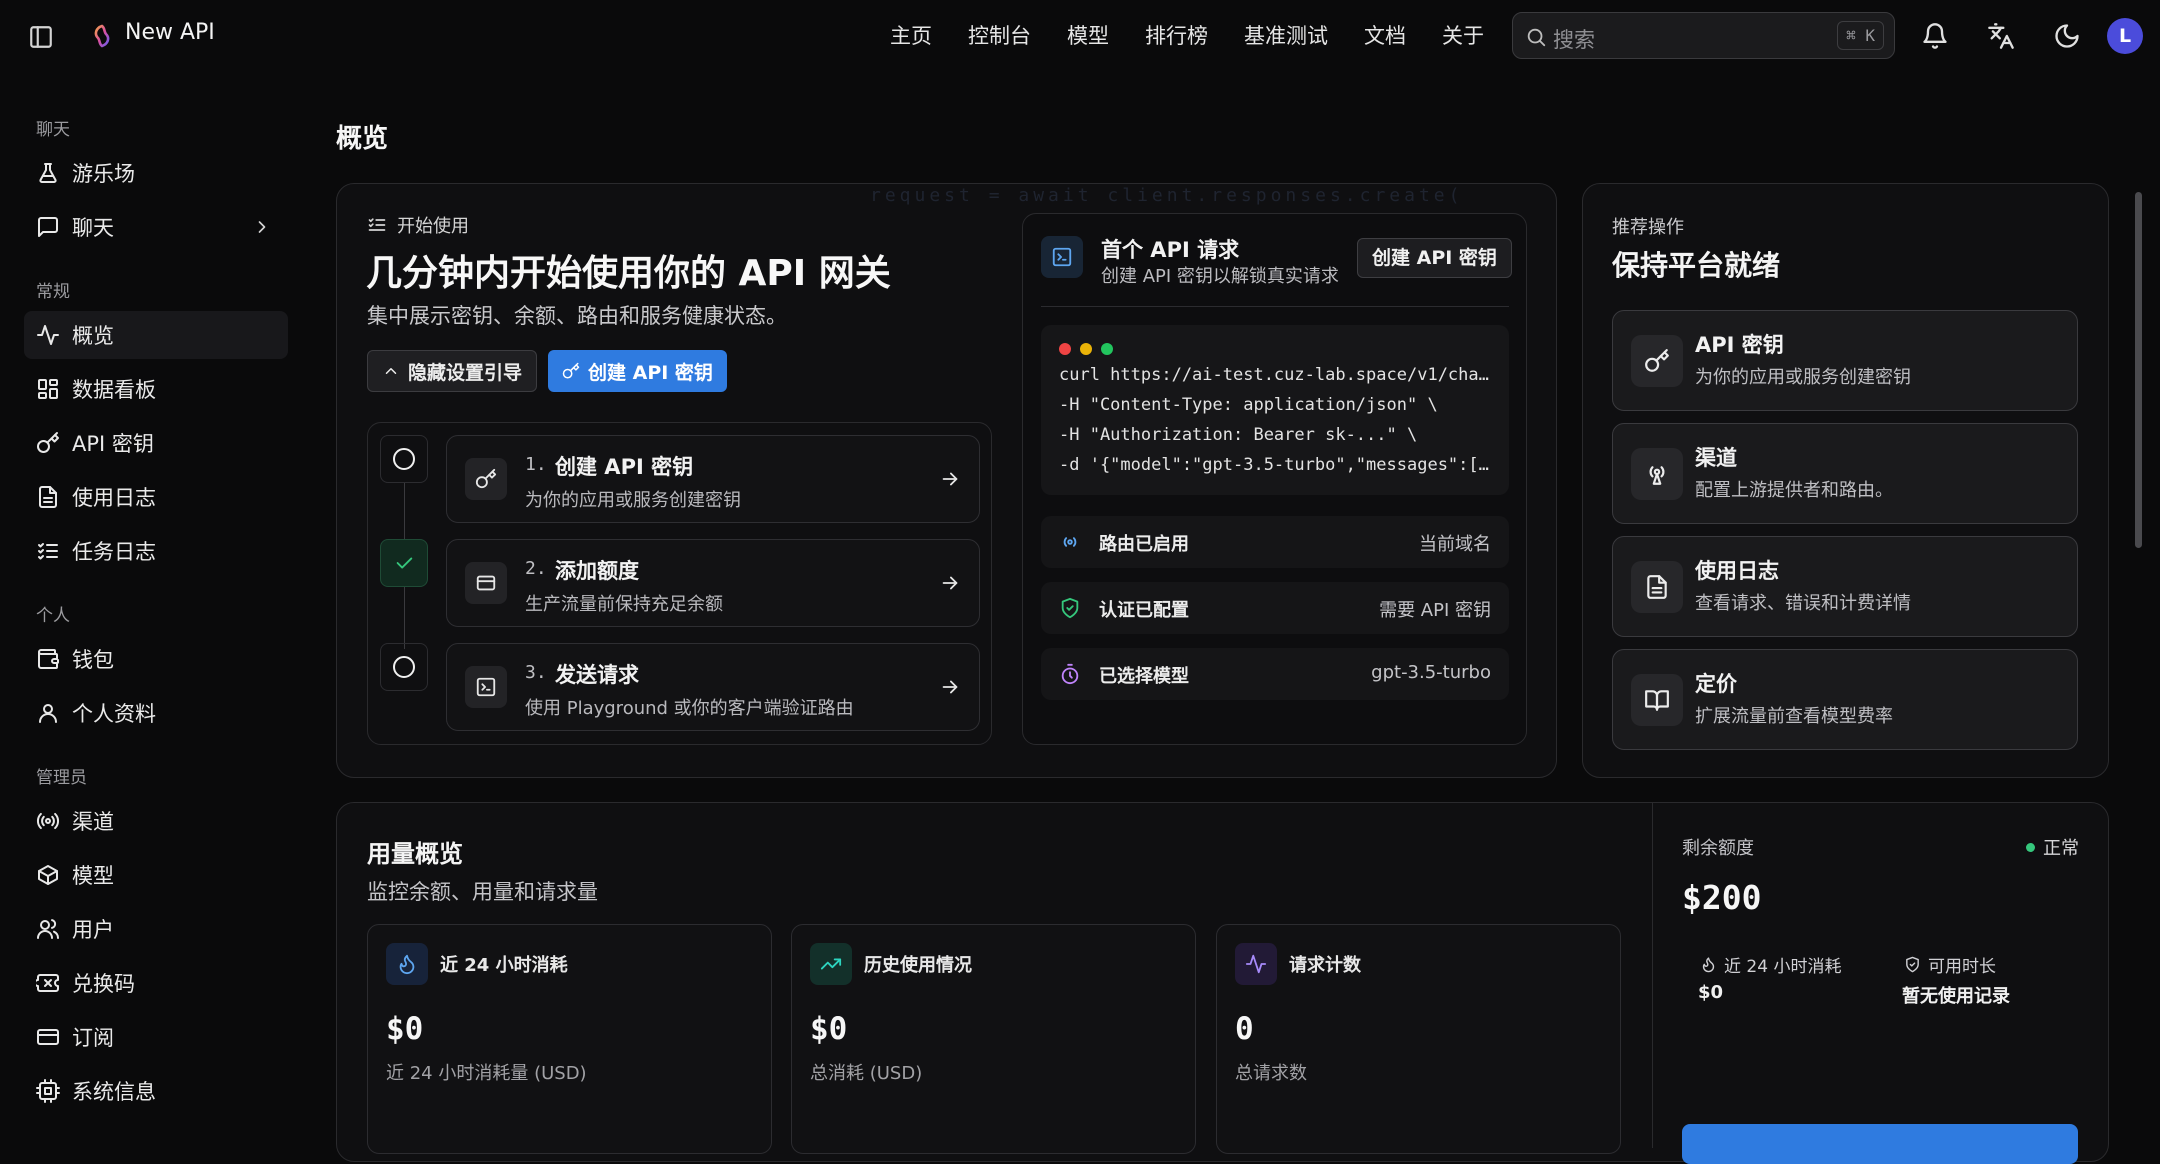 The width and height of the screenshot is (2160, 1164). What do you see at coordinates (48, 497) in the screenshot?
I see `file-text-icon` at bounding box center [48, 497].